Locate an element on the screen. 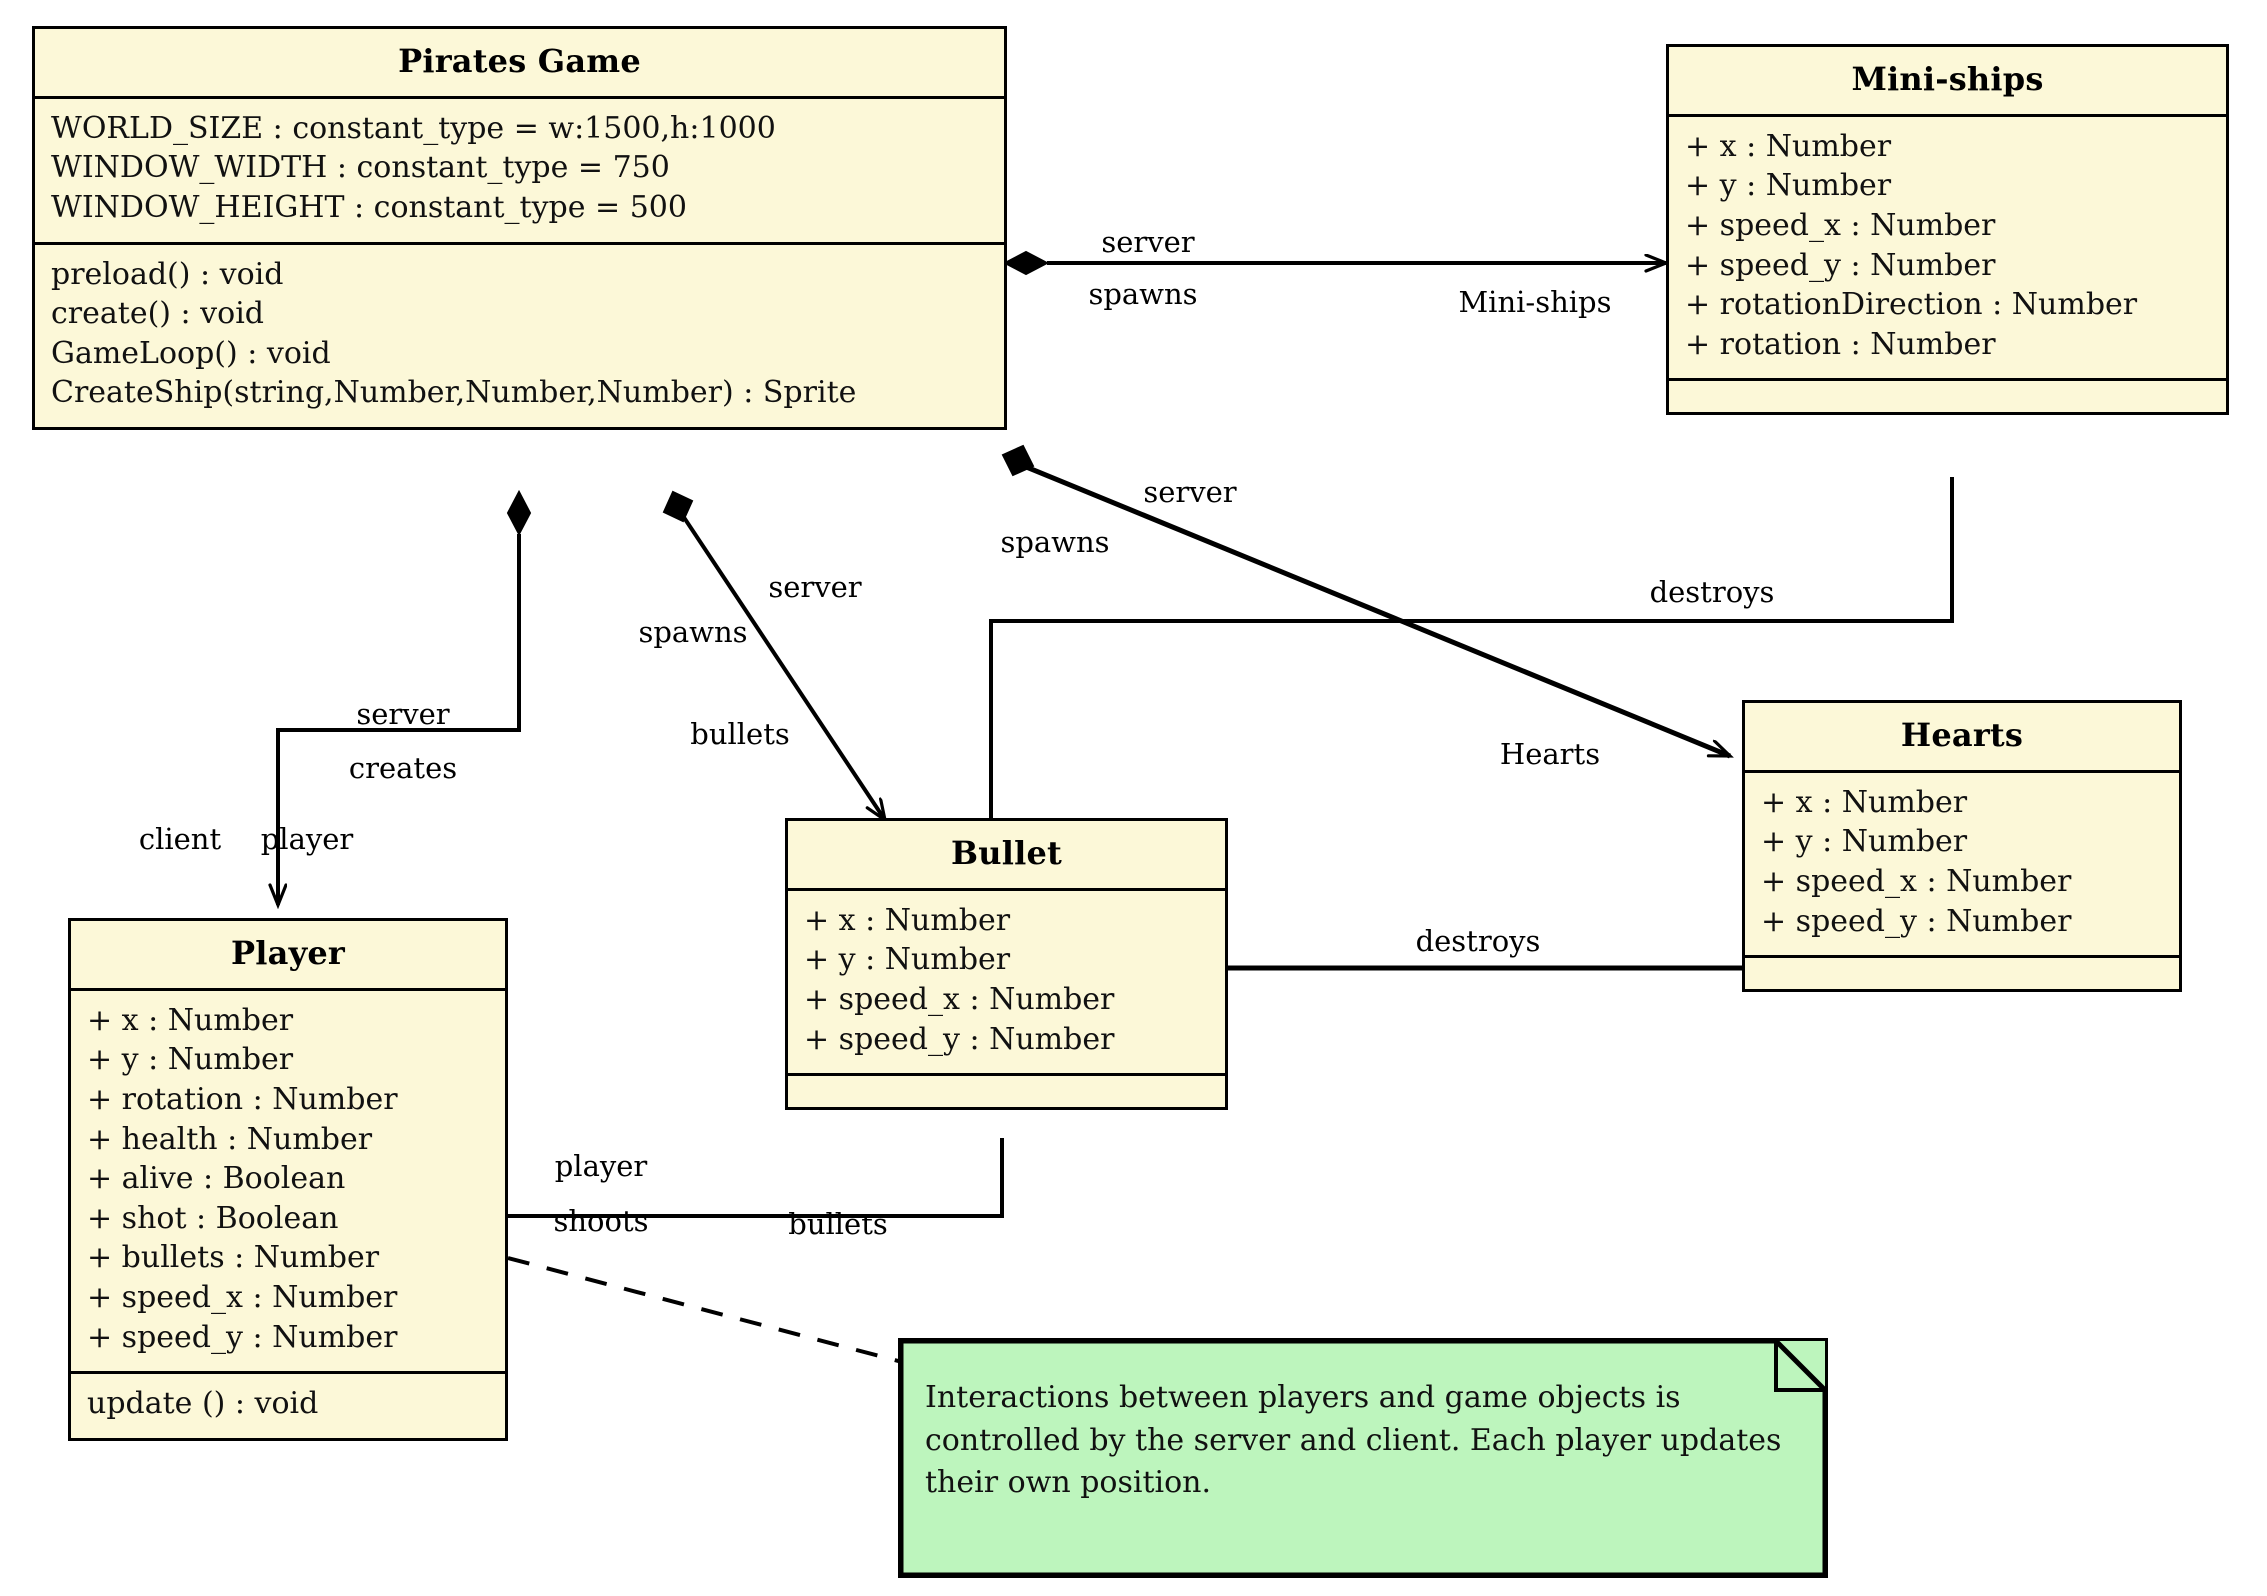 The image size is (2267, 1596). method-row: preload() : void is located at coordinates (167, 274).